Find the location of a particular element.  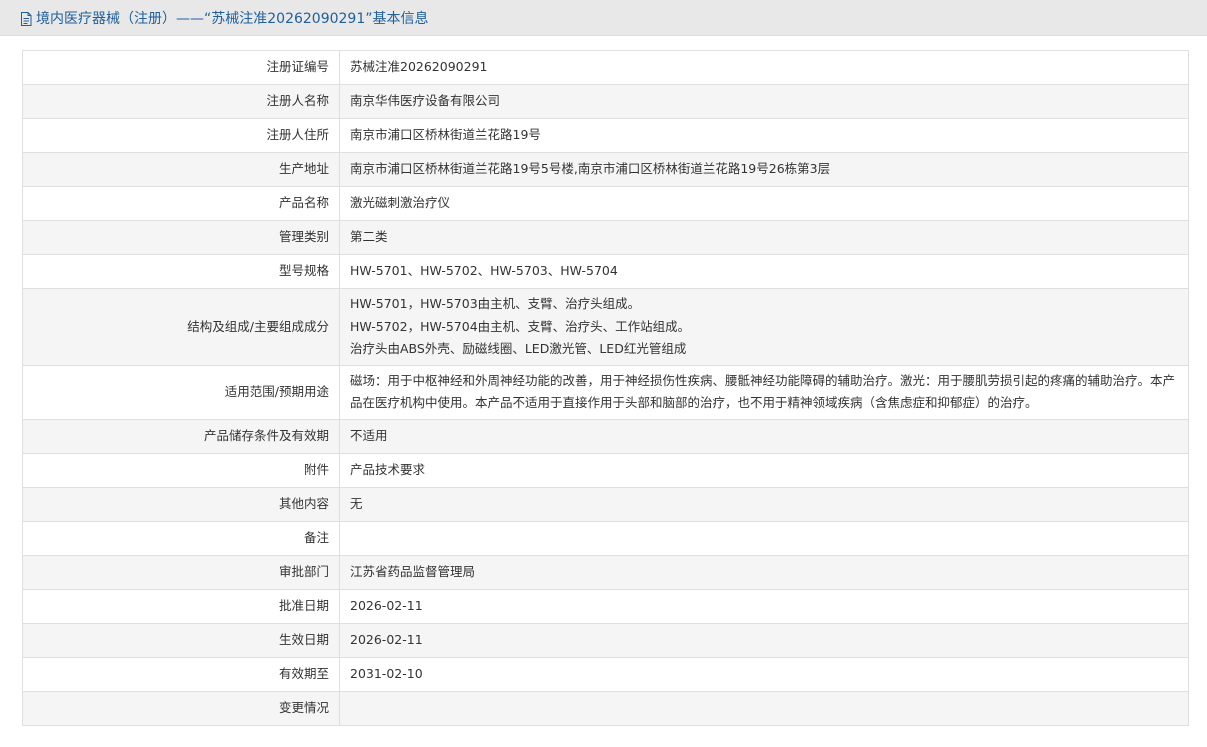

table-row: 注册人住所 南京市浦口区桥林街道兰花路19号 is located at coordinates (605, 135).